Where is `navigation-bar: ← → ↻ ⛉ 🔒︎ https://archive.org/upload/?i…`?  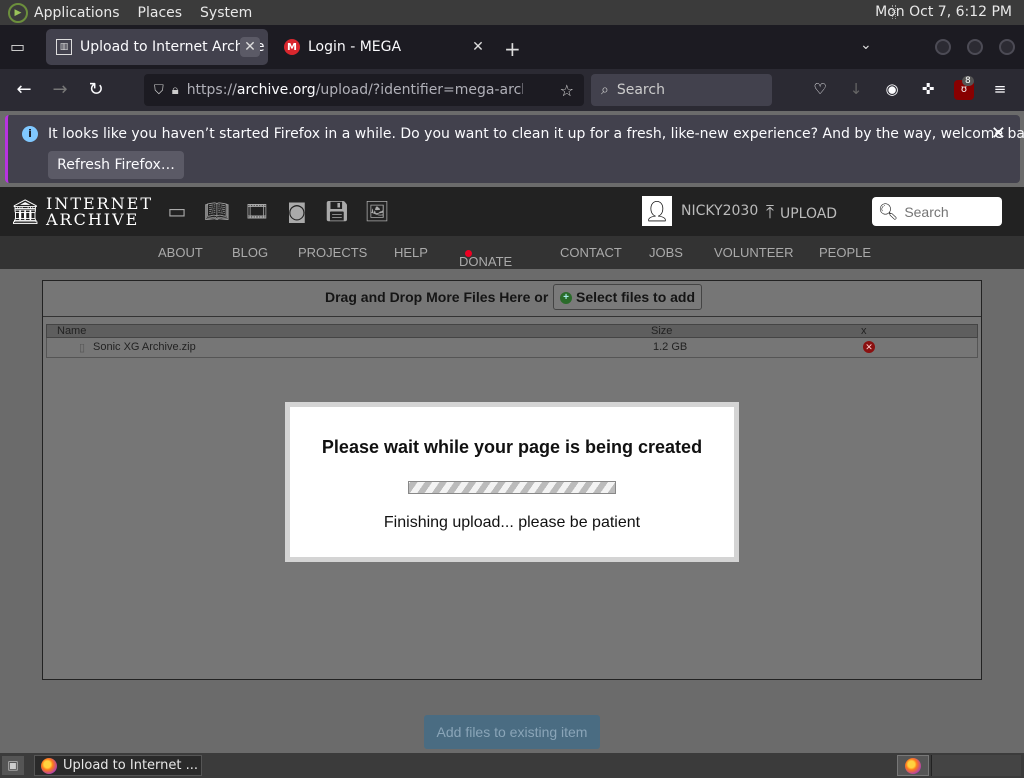
navigation-bar: ← → ↻ ⛉ 🔒︎ https://archive.org/upload/?i… is located at coordinates (512, 90).